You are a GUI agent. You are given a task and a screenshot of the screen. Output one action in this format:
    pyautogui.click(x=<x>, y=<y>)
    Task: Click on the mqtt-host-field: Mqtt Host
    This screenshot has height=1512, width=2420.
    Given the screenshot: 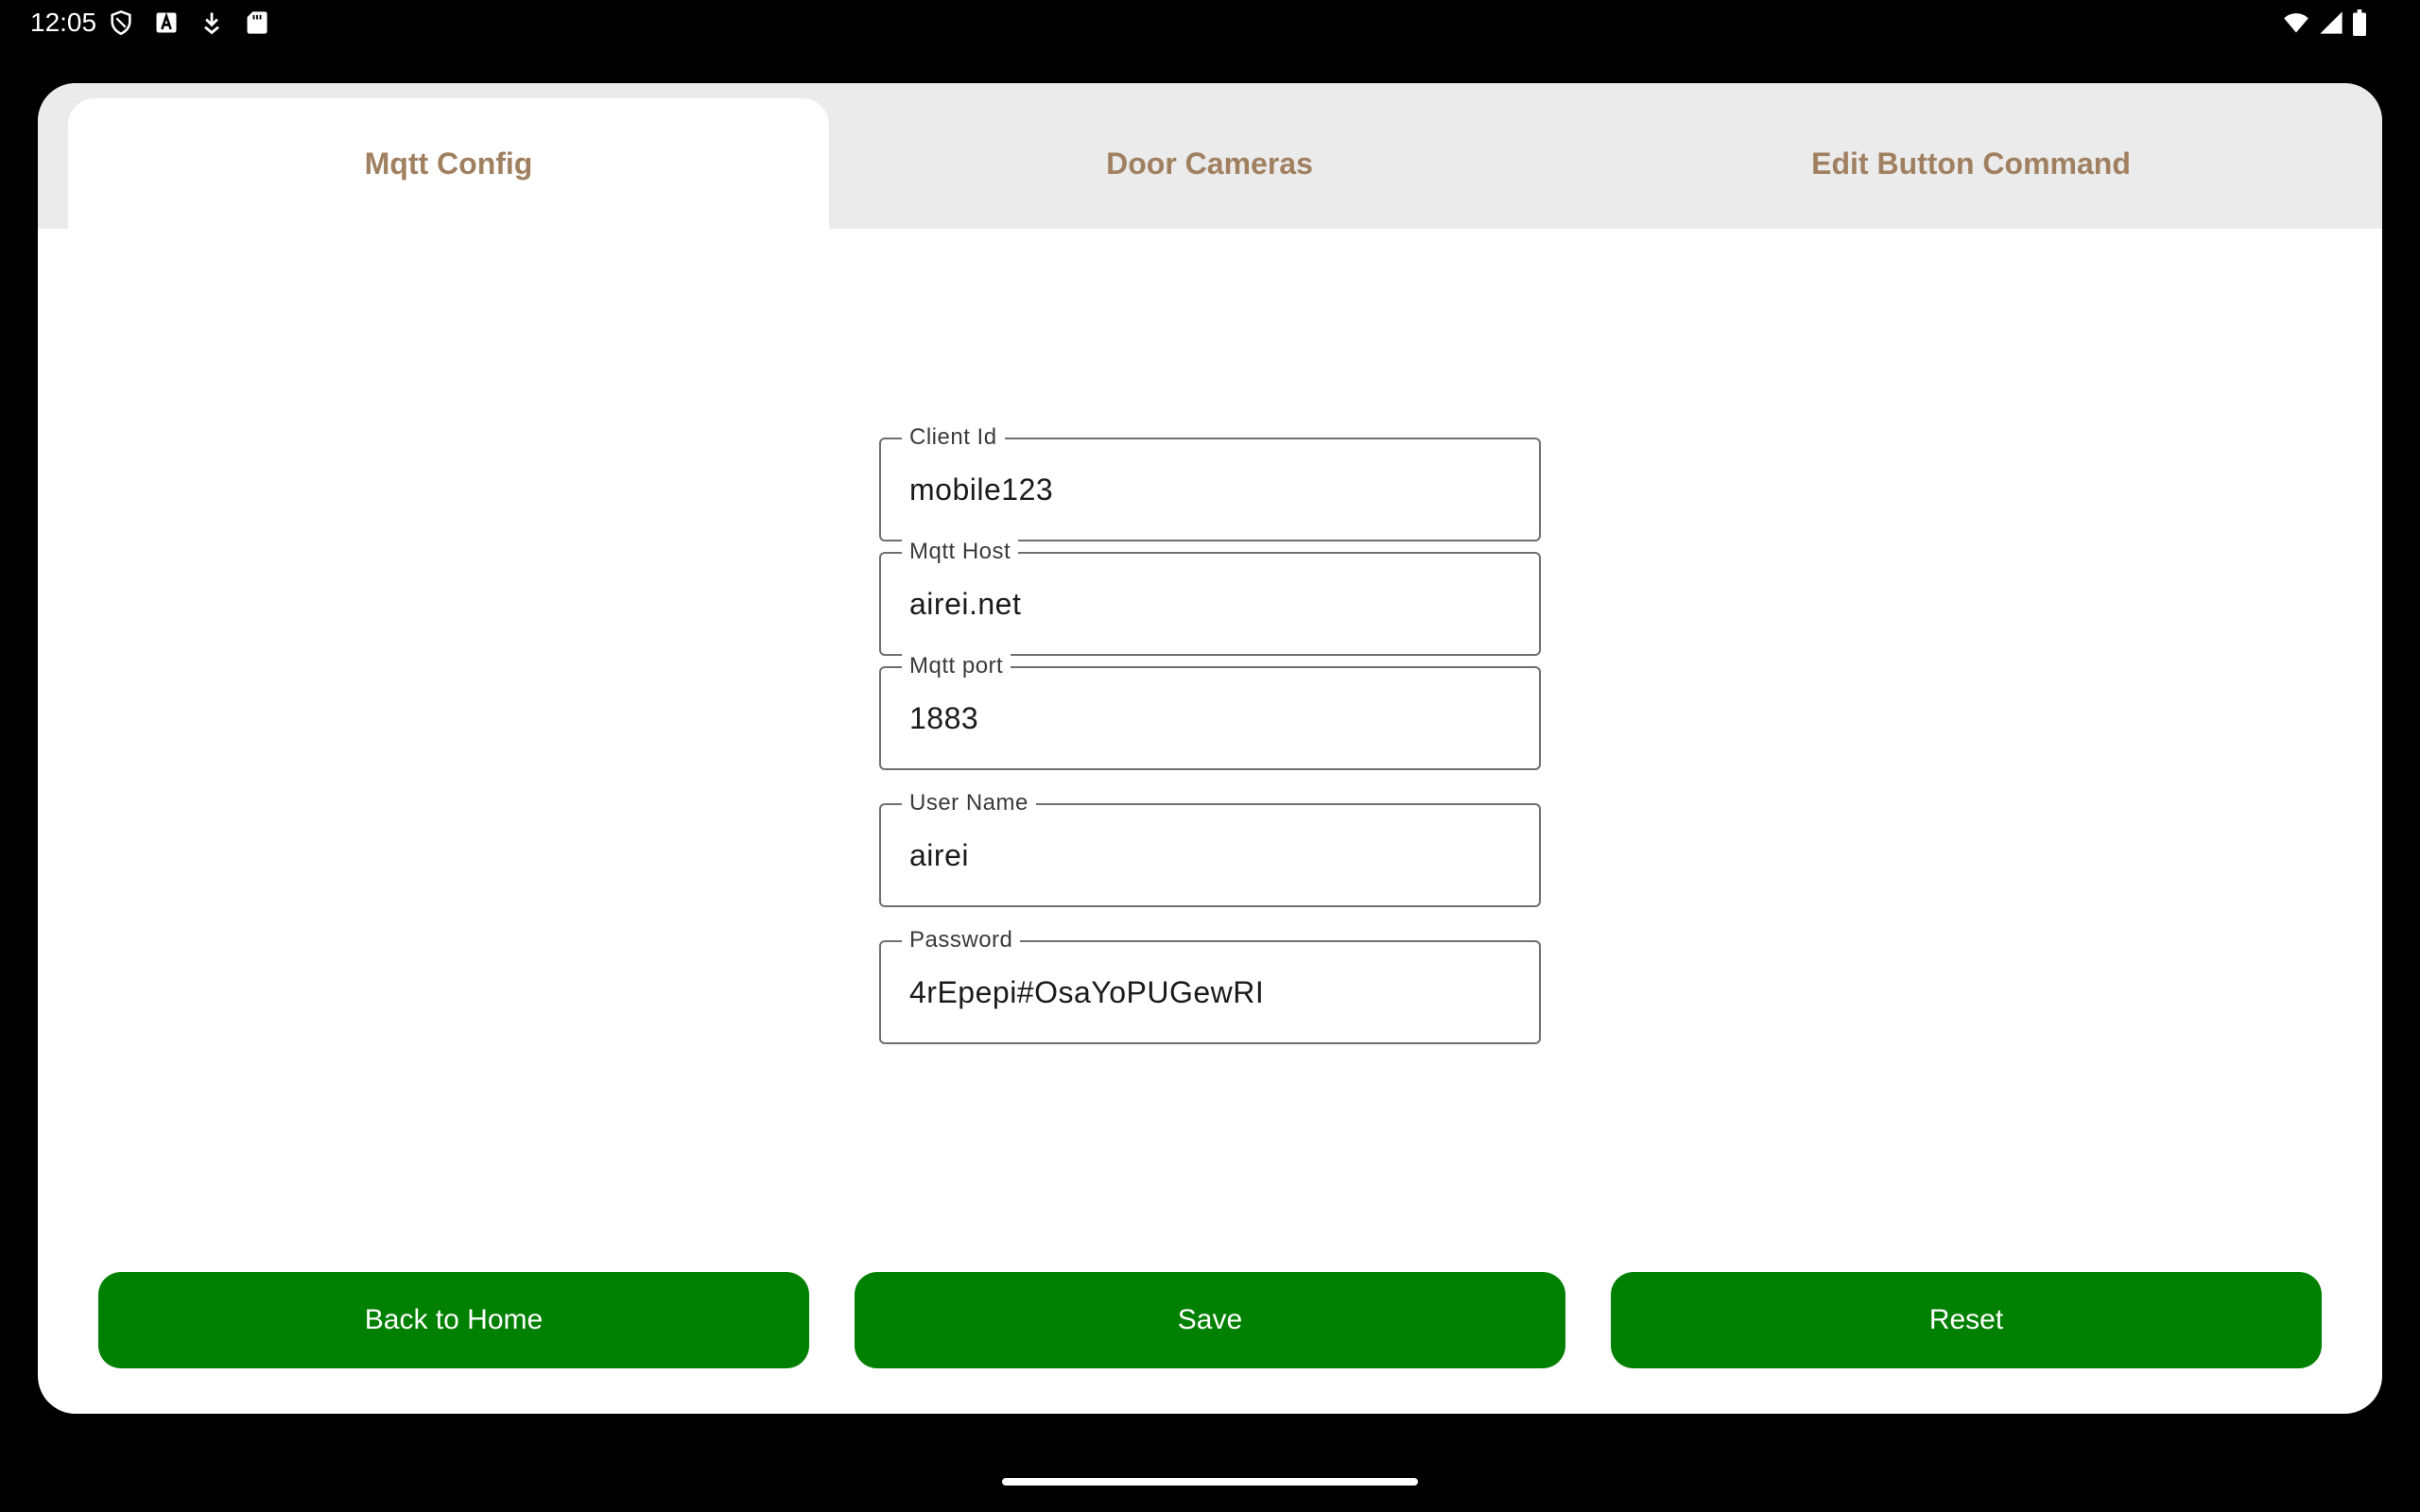 What is the action you would take?
    pyautogui.click(x=1210, y=596)
    